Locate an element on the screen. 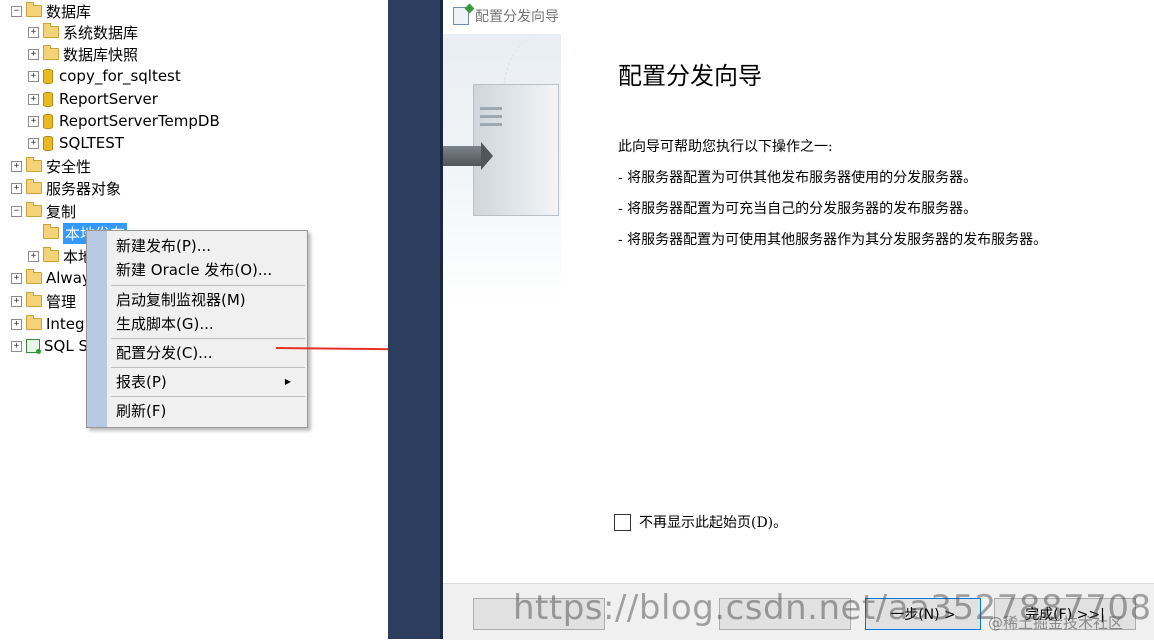 This screenshot has width=1154, height=640. arrow-pipe-icon is located at coordinates (468, 156).